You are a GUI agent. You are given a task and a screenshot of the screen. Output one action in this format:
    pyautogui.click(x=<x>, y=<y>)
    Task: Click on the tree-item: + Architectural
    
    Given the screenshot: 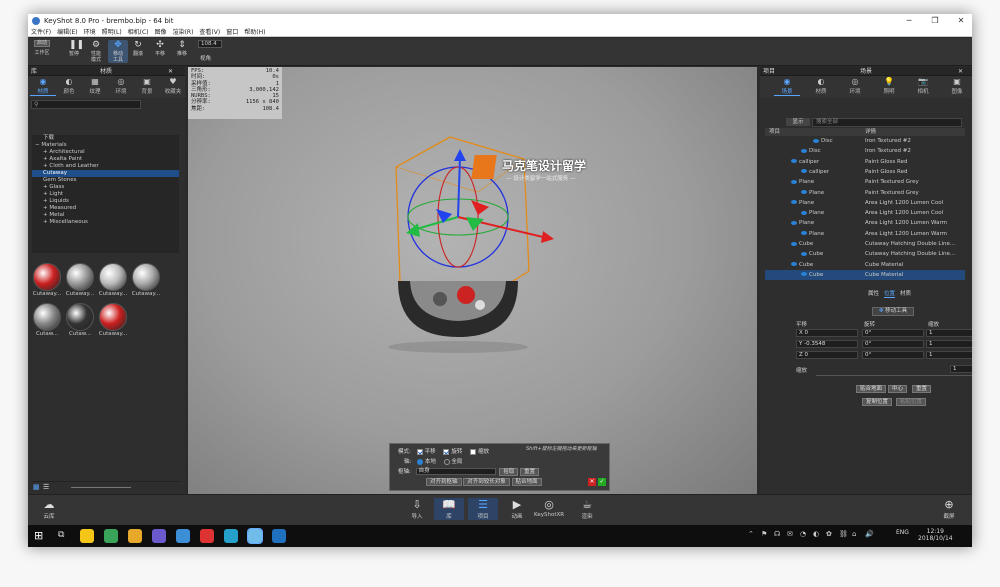 What is the action you would take?
    pyautogui.click(x=105, y=152)
    